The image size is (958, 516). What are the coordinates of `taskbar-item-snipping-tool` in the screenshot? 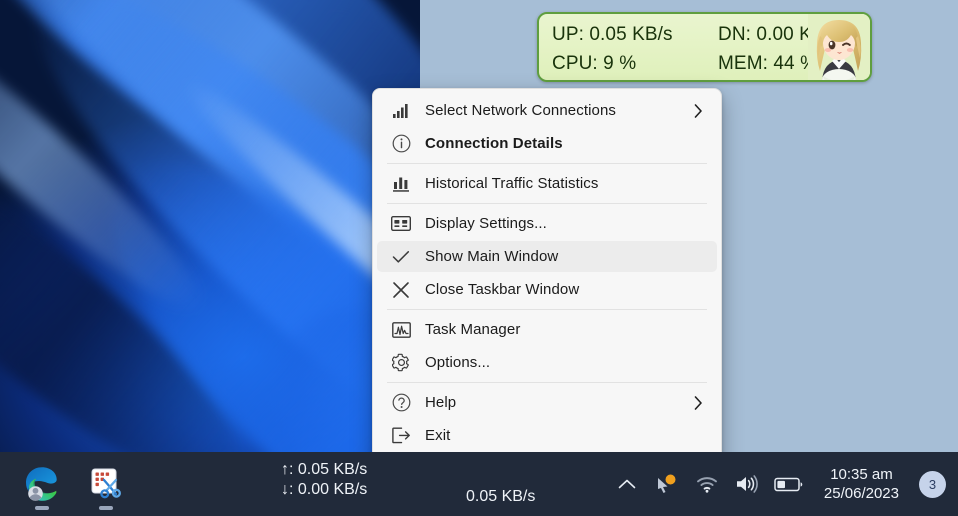 It's located at (106, 485).